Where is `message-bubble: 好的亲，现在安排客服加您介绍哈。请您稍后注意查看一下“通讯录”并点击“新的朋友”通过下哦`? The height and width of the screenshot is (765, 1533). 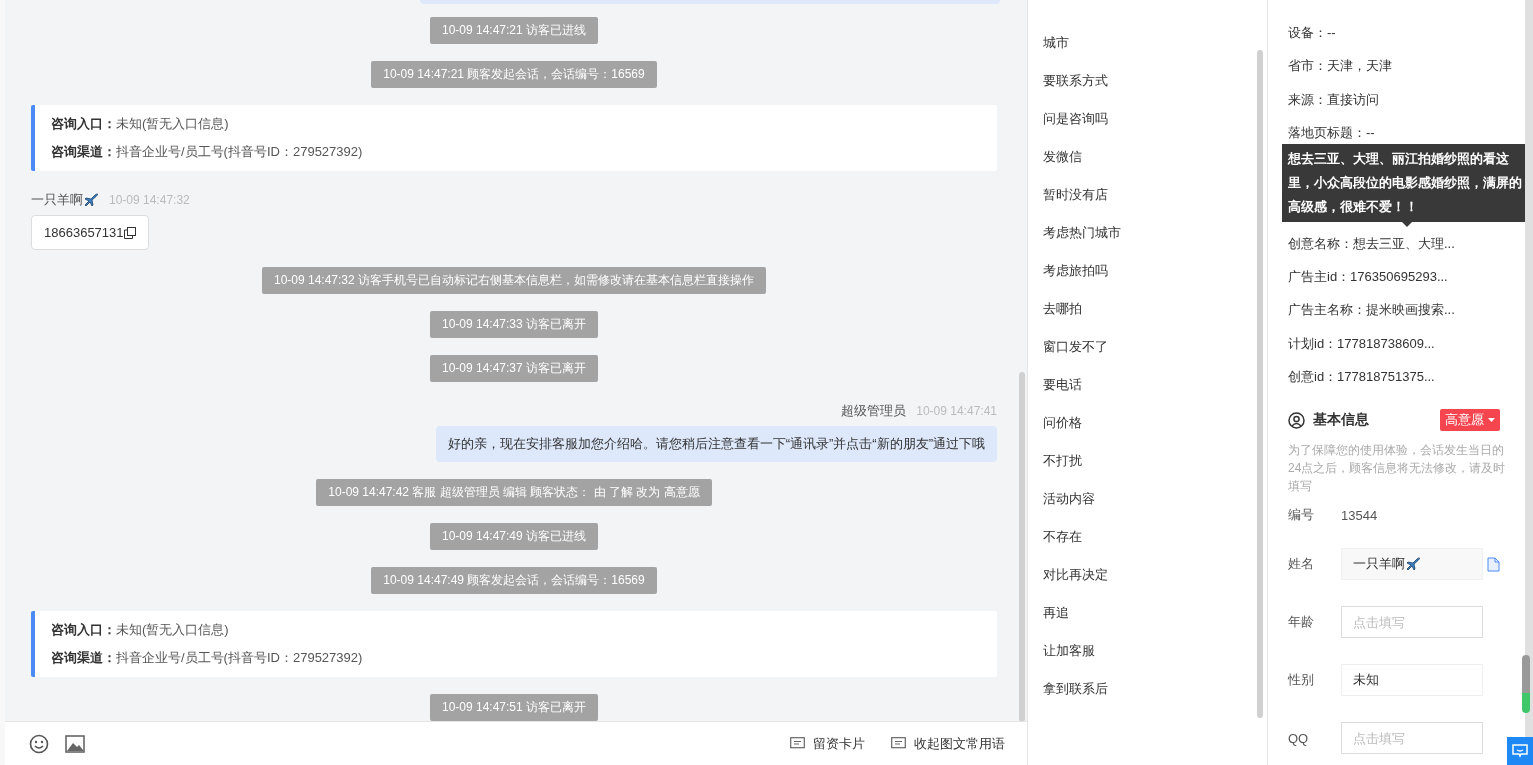 message-bubble: 好的亲，现在安排客服加您介绍哈。请您稍后注意查看一下“通讯录”并点击“新的朋友”通过下哦 is located at coordinates (716, 444).